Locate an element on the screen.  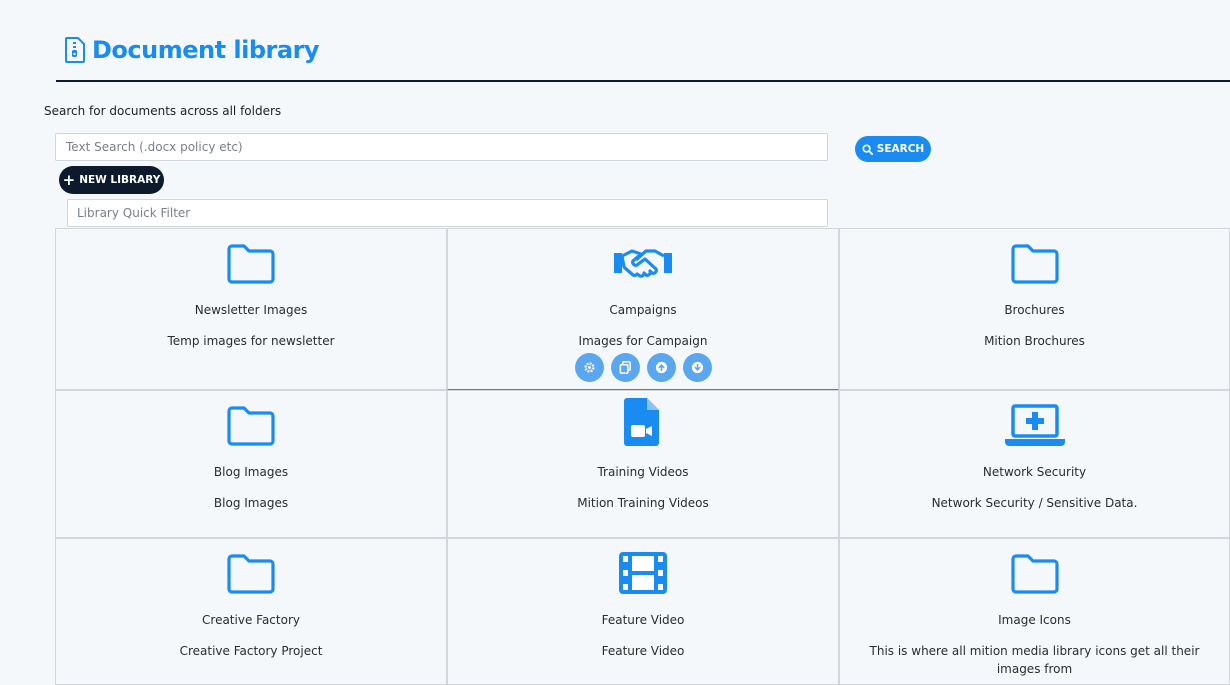
library-description: Feature Video is located at coordinates (643, 651).